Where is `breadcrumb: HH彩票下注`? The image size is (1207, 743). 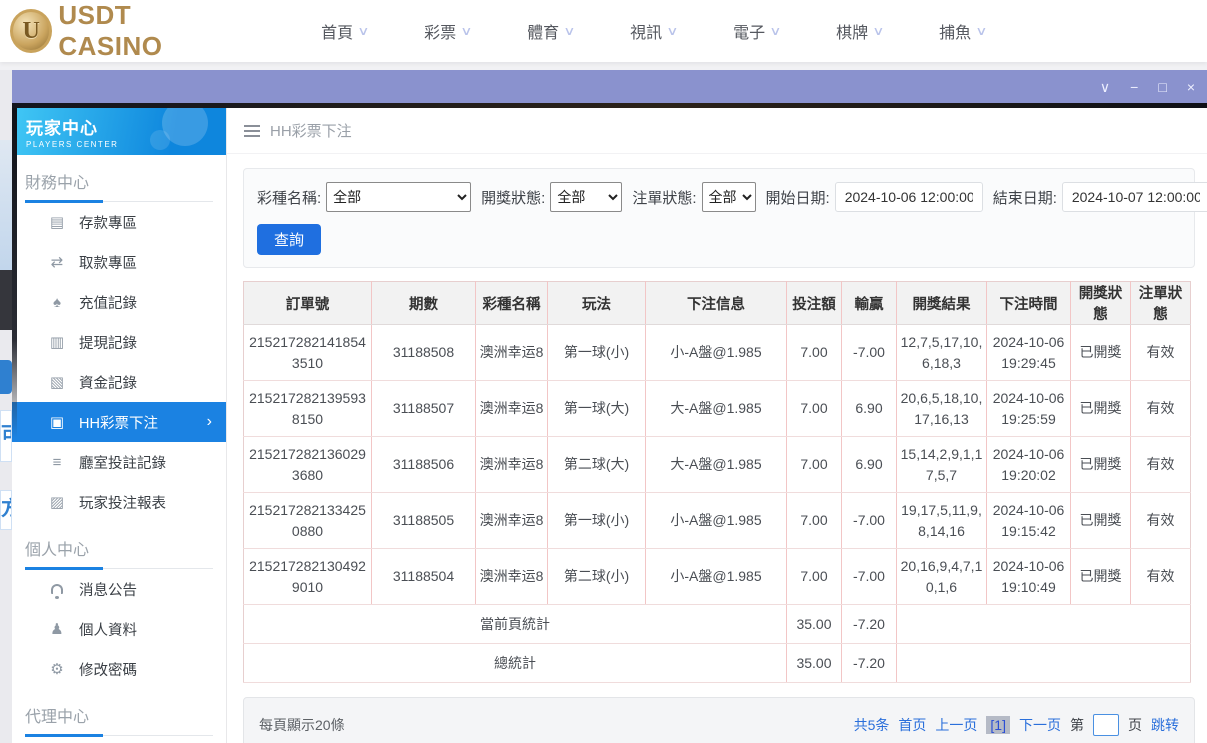 breadcrumb: HH彩票下注 is located at coordinates (717, 131).